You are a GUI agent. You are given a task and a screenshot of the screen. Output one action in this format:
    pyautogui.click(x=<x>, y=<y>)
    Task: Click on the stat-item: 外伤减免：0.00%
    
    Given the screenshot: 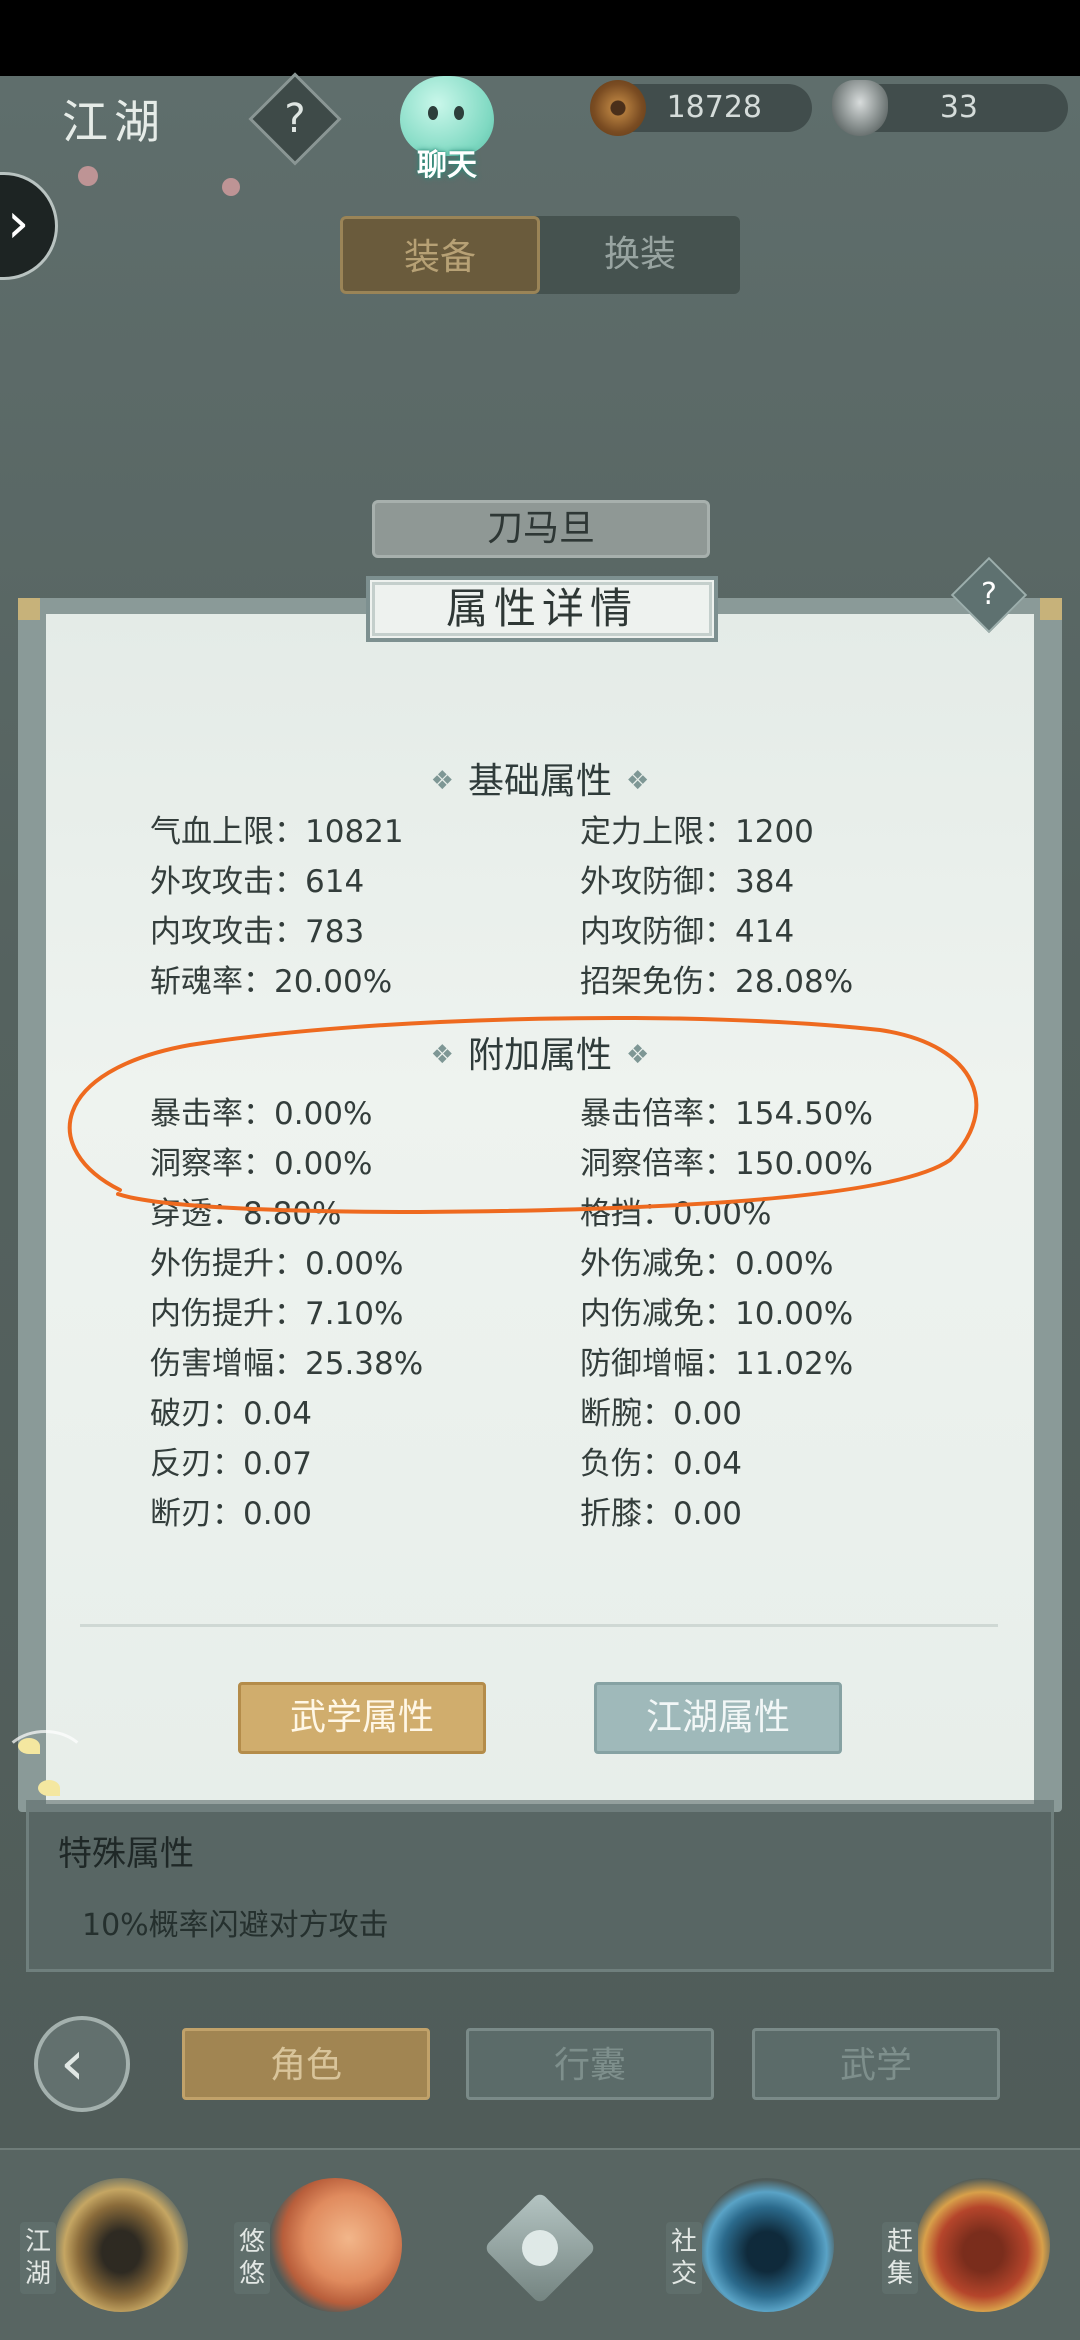 What is the action you would take?
    pyautogui.click(x=707, y=1264)
    